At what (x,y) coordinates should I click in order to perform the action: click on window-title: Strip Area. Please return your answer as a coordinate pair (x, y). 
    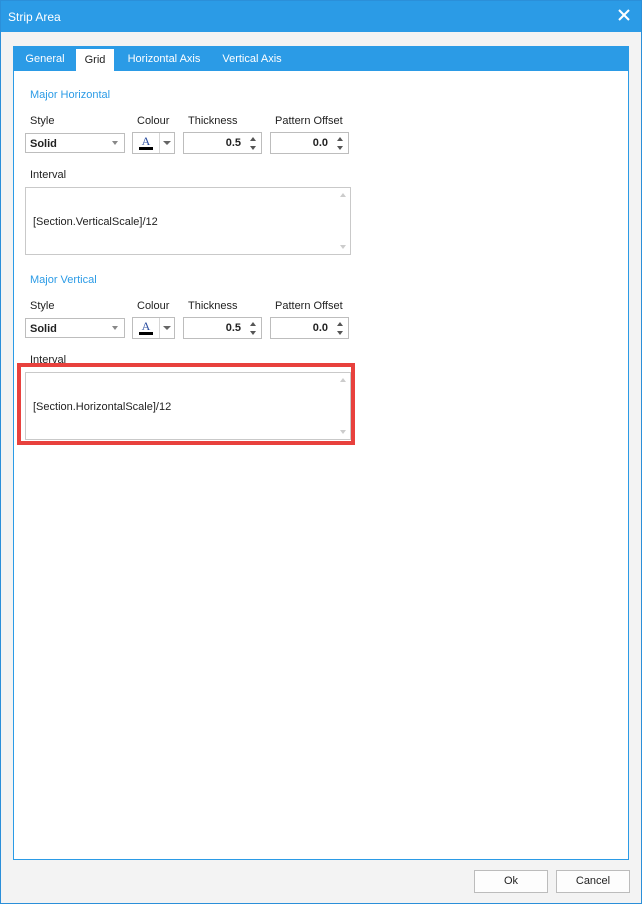
    Looking at the image, I should click on (34, 17).